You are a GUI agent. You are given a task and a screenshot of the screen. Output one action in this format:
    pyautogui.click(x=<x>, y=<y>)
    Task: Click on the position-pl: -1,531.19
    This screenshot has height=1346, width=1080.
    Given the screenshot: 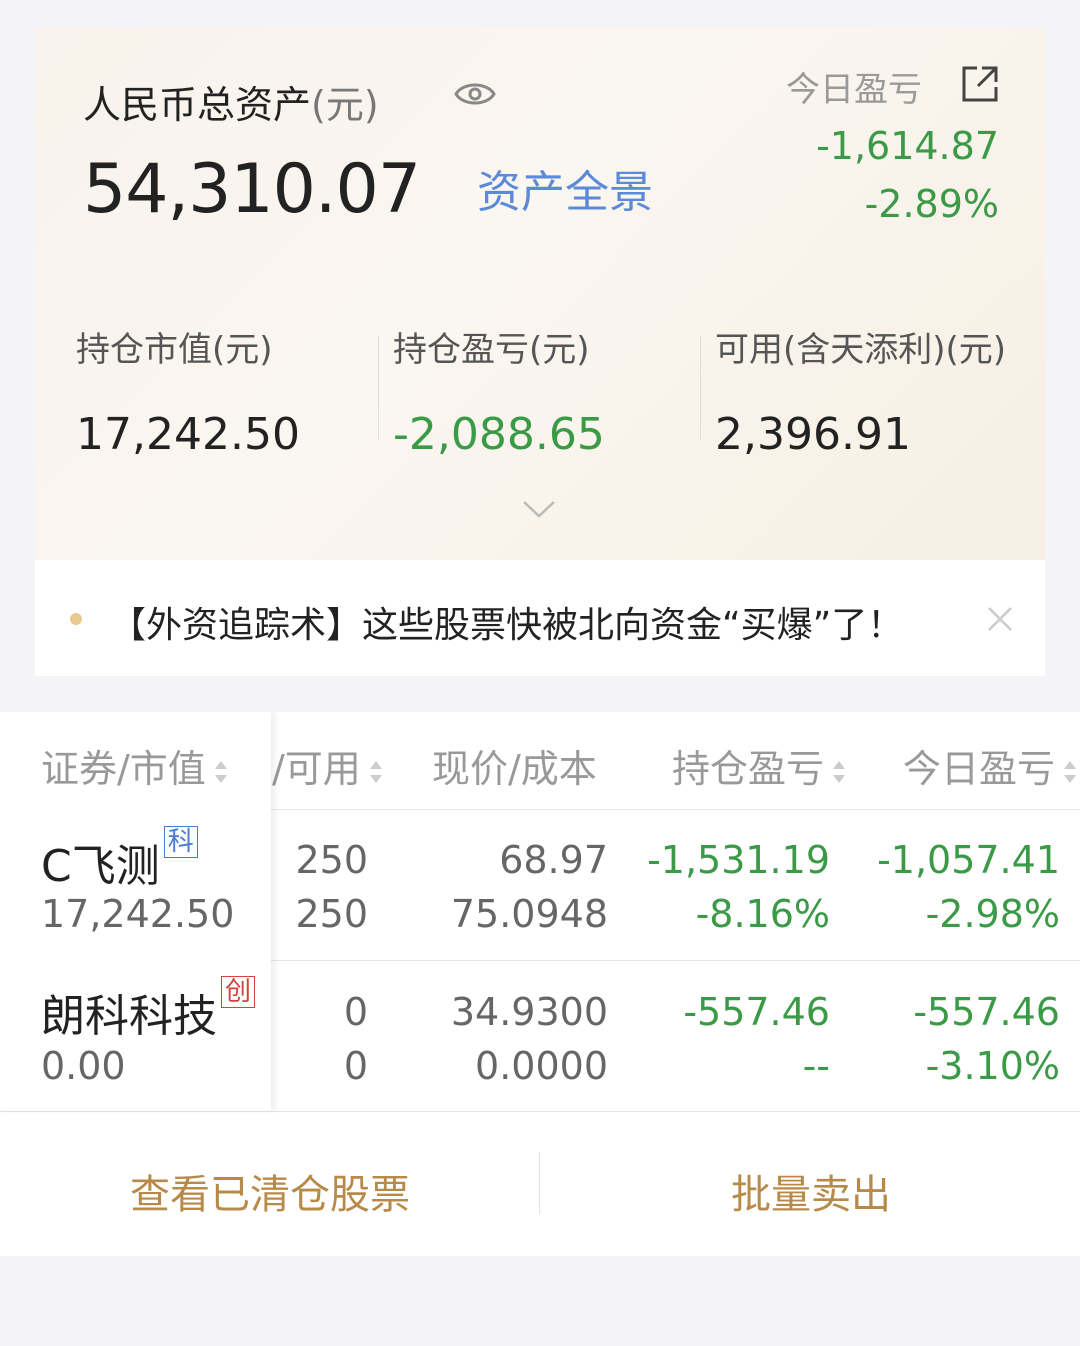 What is the action you would take?
    pyautogui.click(x=738, y=860)
    